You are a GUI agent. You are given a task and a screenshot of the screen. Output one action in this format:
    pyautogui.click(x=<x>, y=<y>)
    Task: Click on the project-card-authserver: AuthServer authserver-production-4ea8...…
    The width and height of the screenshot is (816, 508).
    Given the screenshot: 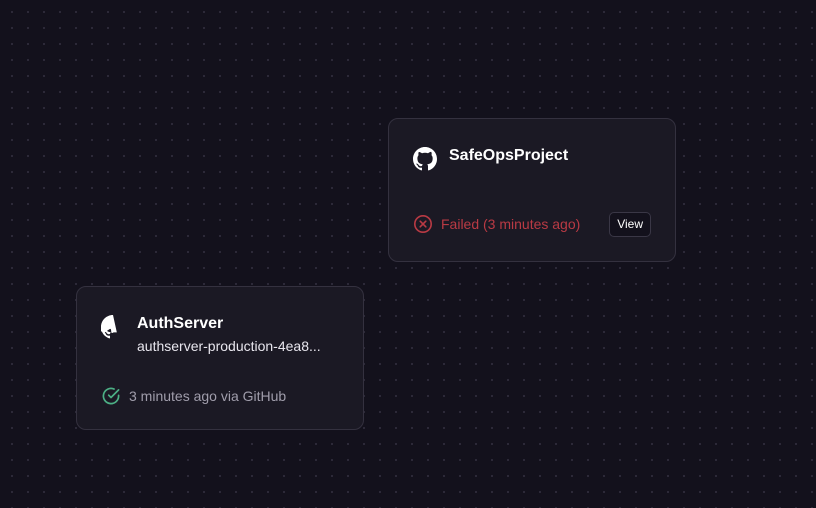 What is the action you would take?
    pyautogui.click(x=220, y=358)
    